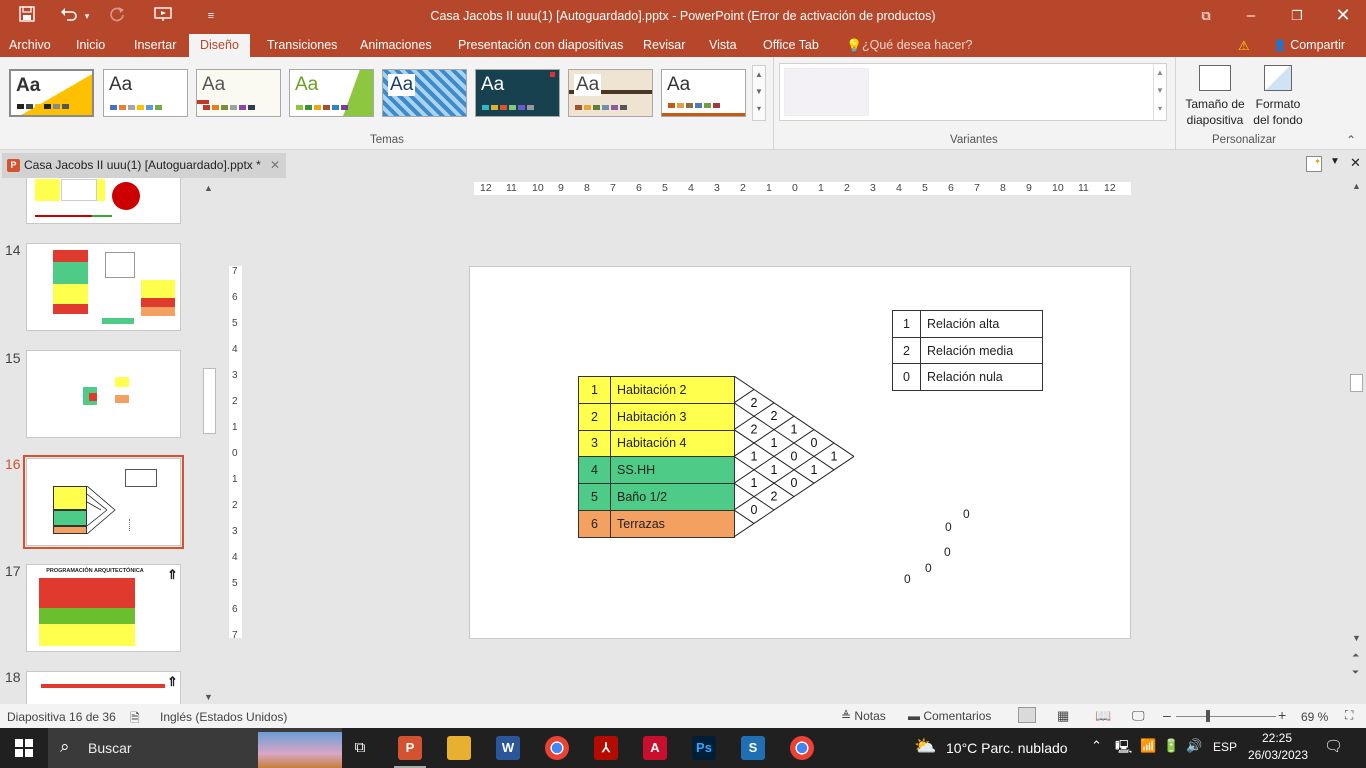 This screenshot has height=768, width=1366. Describe the element at coordinates (331, 93) in the screenshot. I see `theme-faceted-green: Aa` at that location.